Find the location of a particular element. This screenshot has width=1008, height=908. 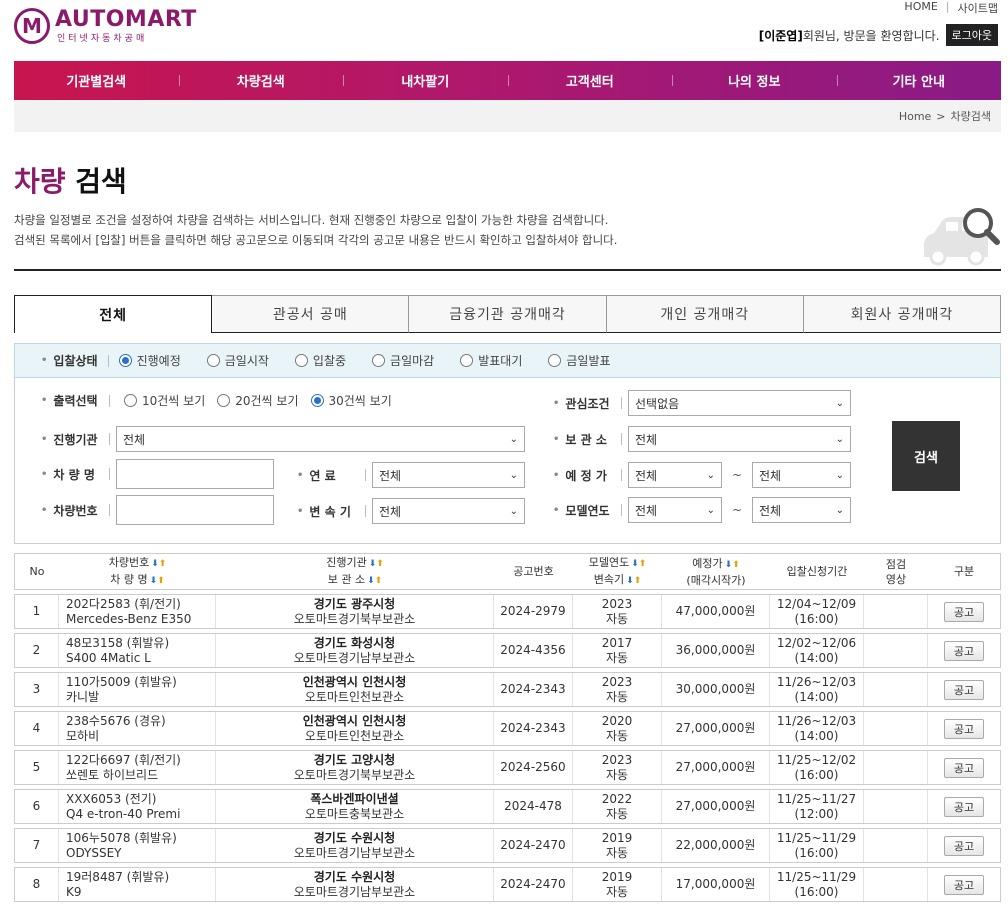

status-option-closes-today: 금일마감 is located at coordinates (403, 360).